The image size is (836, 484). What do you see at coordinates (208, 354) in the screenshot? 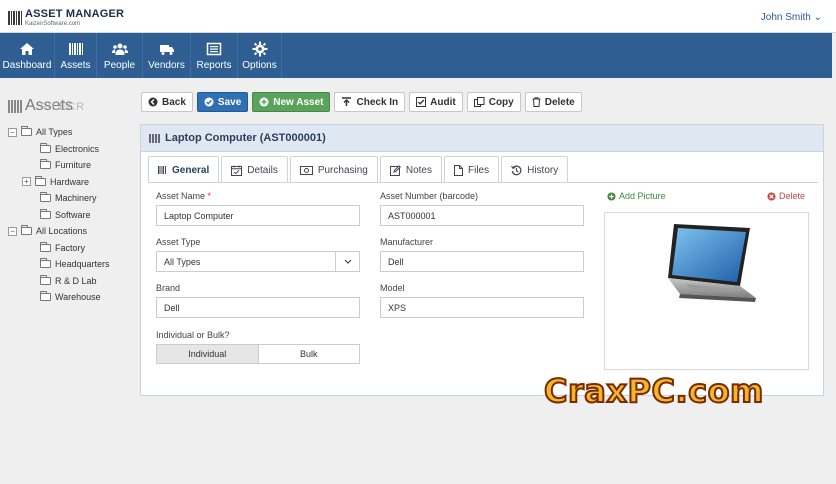
I see `individual-option: Individual` at bounding box center [208, 354].